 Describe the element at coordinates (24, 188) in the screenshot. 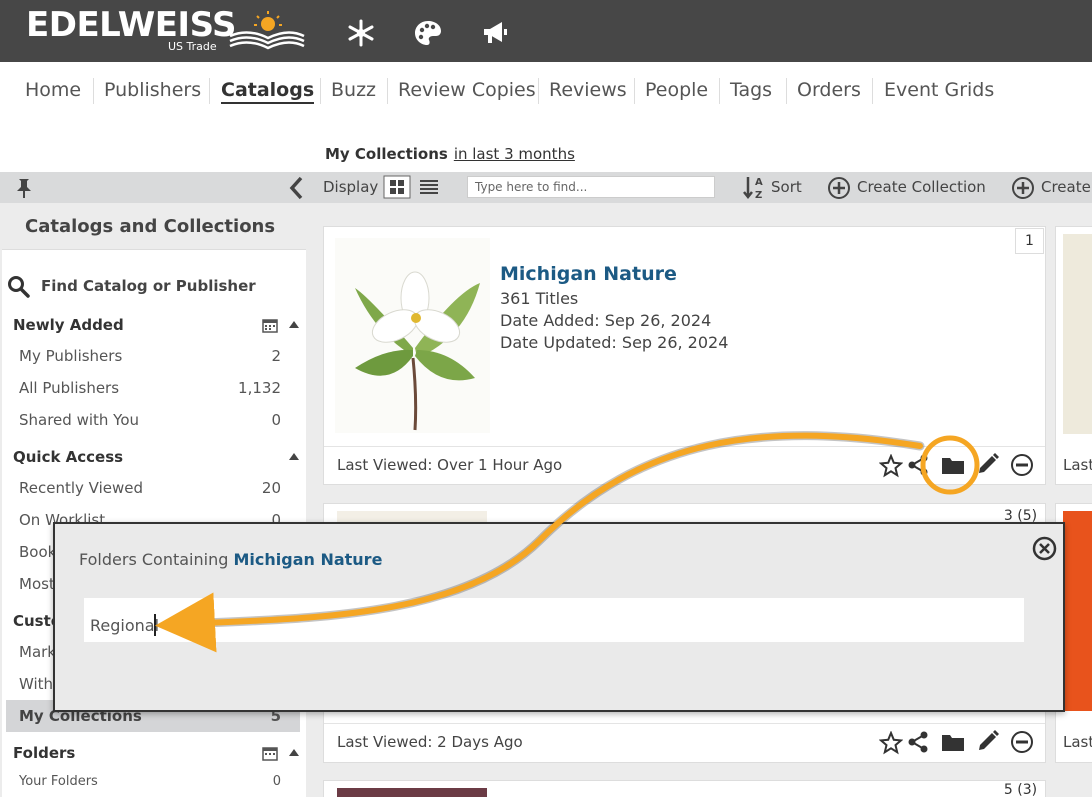

I see `pin-icon` at that location.